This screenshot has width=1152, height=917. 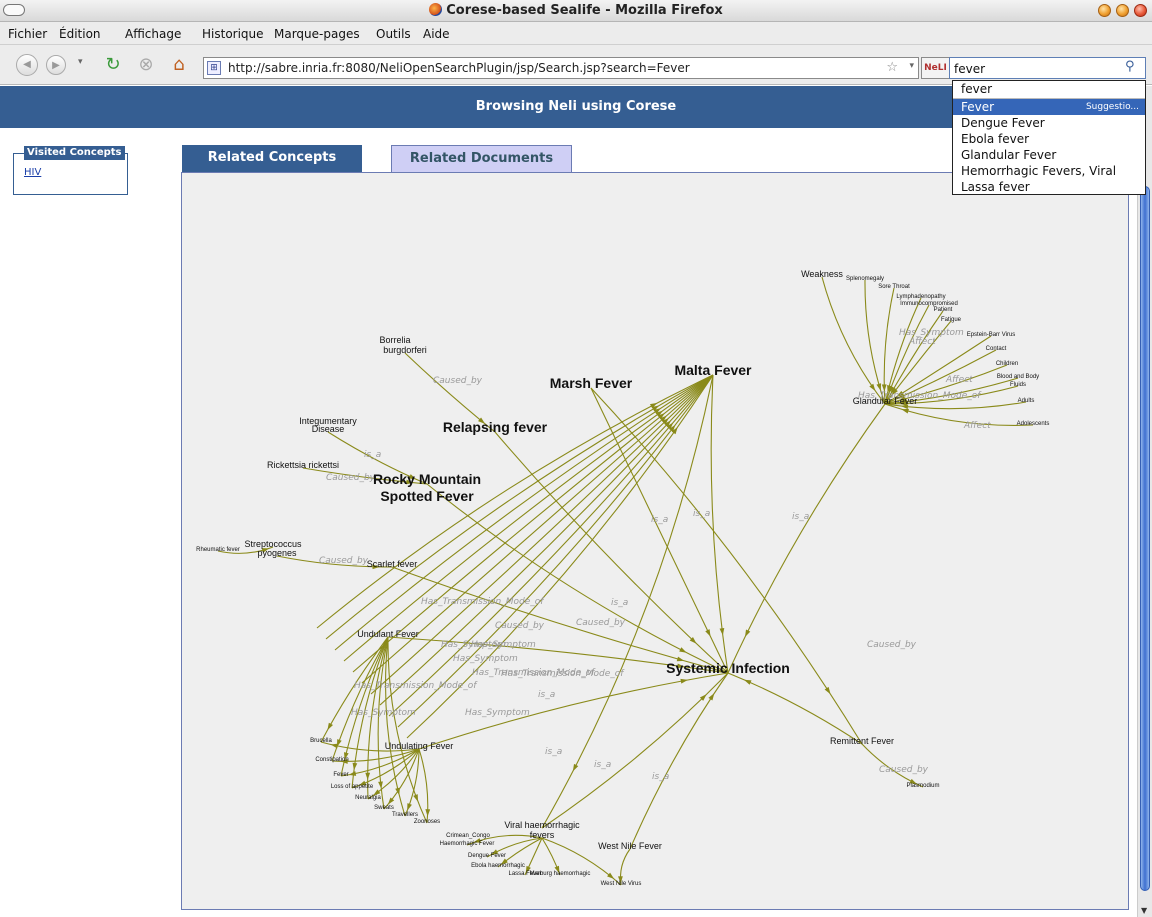 I want to click on menu-fichier: Fichier, so click(x=27, y=34).